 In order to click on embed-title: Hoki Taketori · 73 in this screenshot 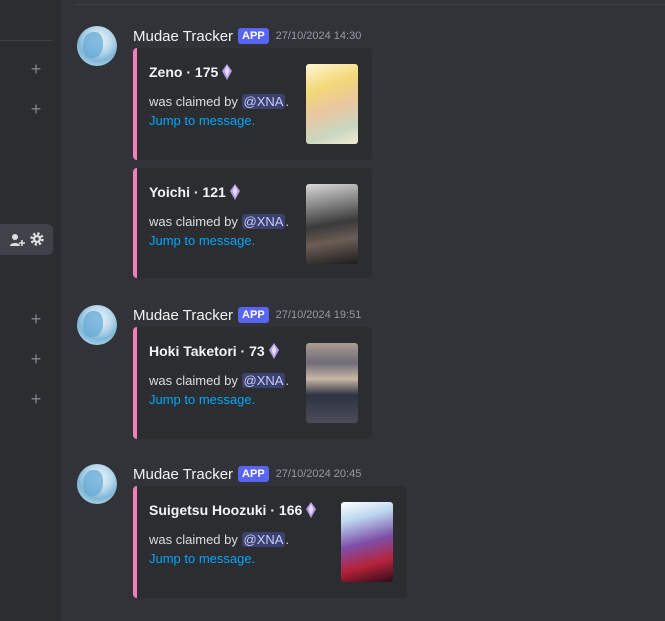, I will do `click(214, 351)`.